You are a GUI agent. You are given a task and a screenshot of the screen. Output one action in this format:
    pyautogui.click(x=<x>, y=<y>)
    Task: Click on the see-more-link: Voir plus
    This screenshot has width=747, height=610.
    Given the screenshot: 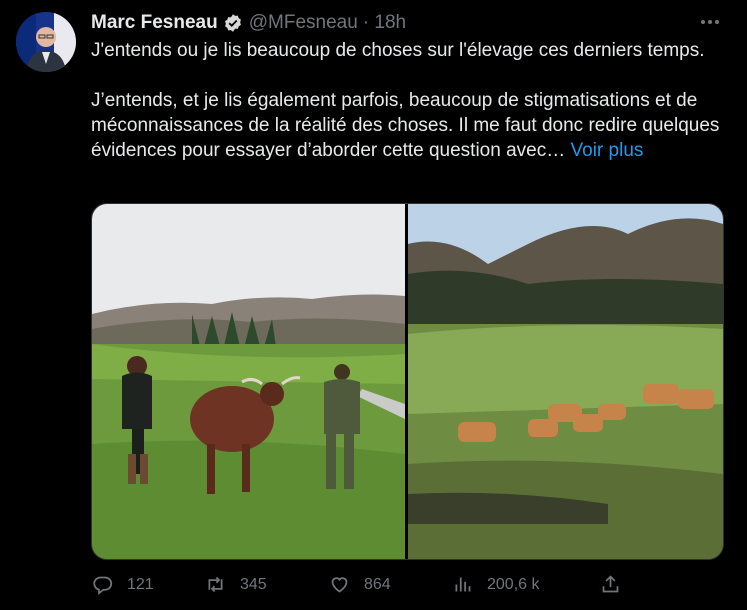 What is the action you would take?
    pyautogui.click(x=607, y=150)
    